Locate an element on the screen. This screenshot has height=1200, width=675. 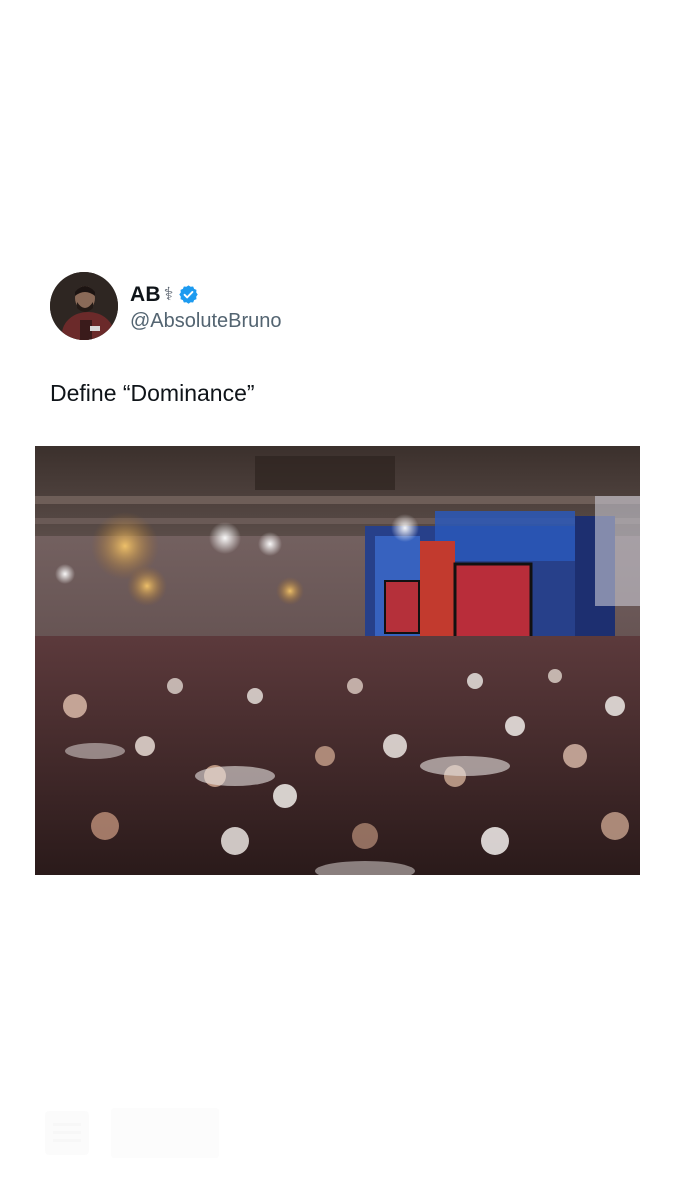
author-names: AB ⚕ @AbsoluteBruno is located at coordinates (206, 306).